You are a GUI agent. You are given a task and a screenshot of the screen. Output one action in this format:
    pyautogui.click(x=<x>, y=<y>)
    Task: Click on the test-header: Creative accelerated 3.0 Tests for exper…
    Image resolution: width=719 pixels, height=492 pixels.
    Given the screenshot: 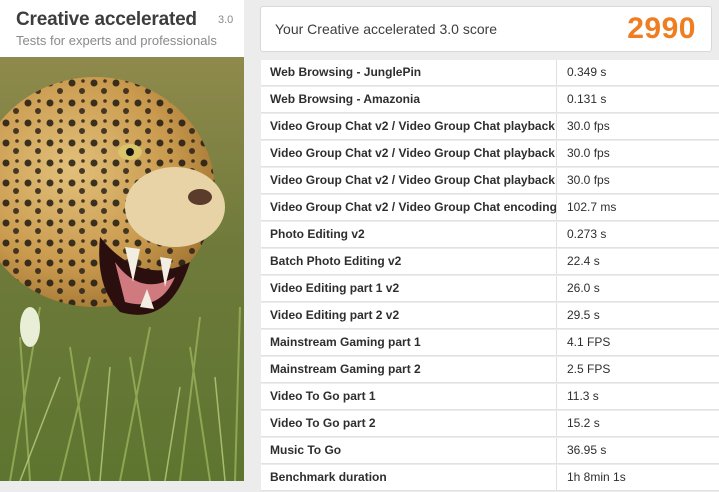 What is the action you would take?
    pyautogui.click(x=122, y=28)
    